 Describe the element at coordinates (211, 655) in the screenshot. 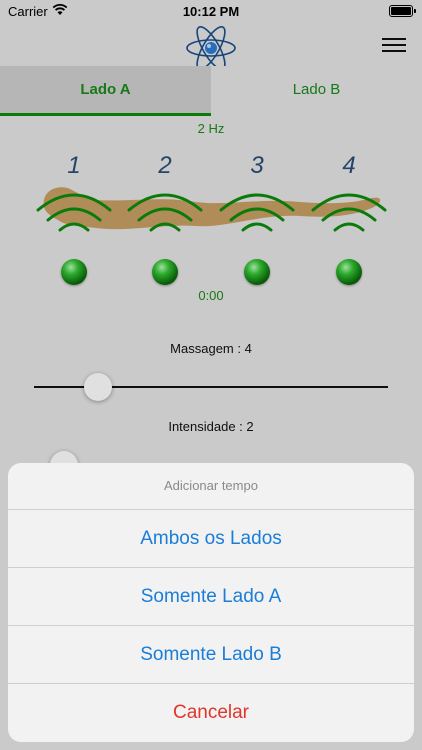

I see `side-b-only-button: Somente Lado B` at that location.